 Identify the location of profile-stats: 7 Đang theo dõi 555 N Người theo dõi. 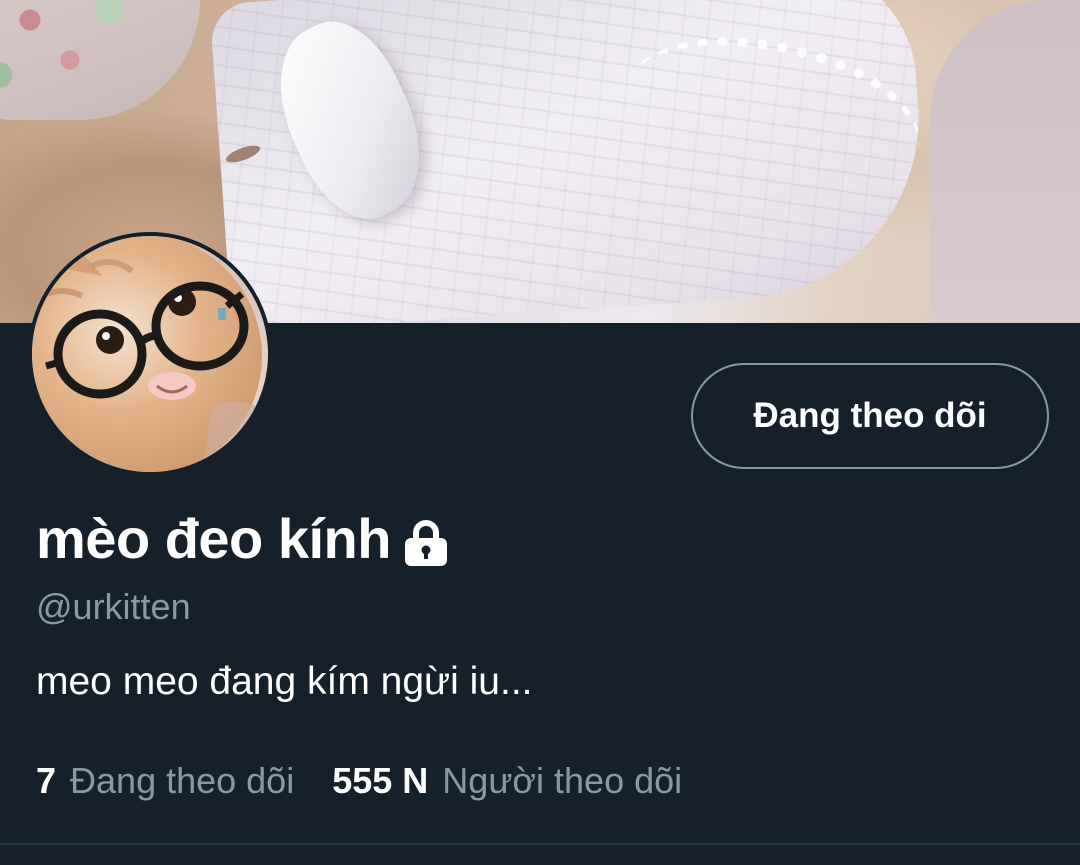
(359, 781).